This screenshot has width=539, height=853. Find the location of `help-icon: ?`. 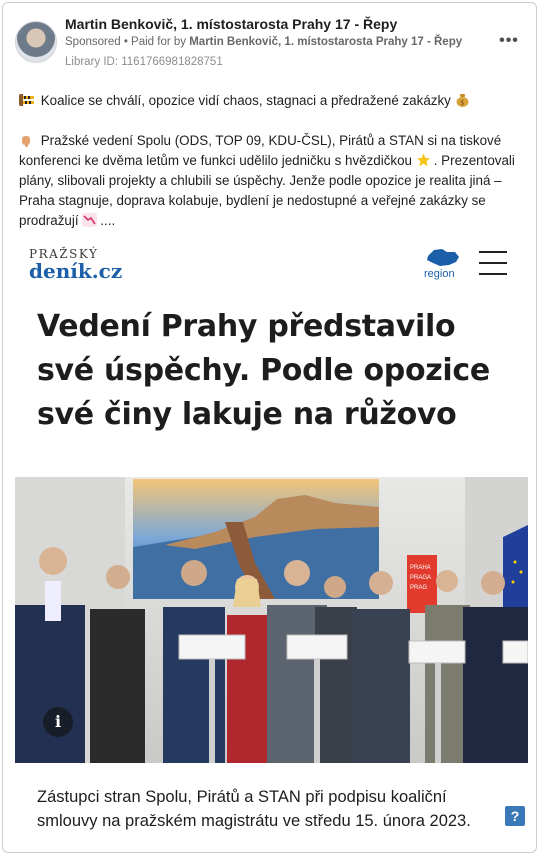

help-icon: ? is located at coordinates (515, 816).